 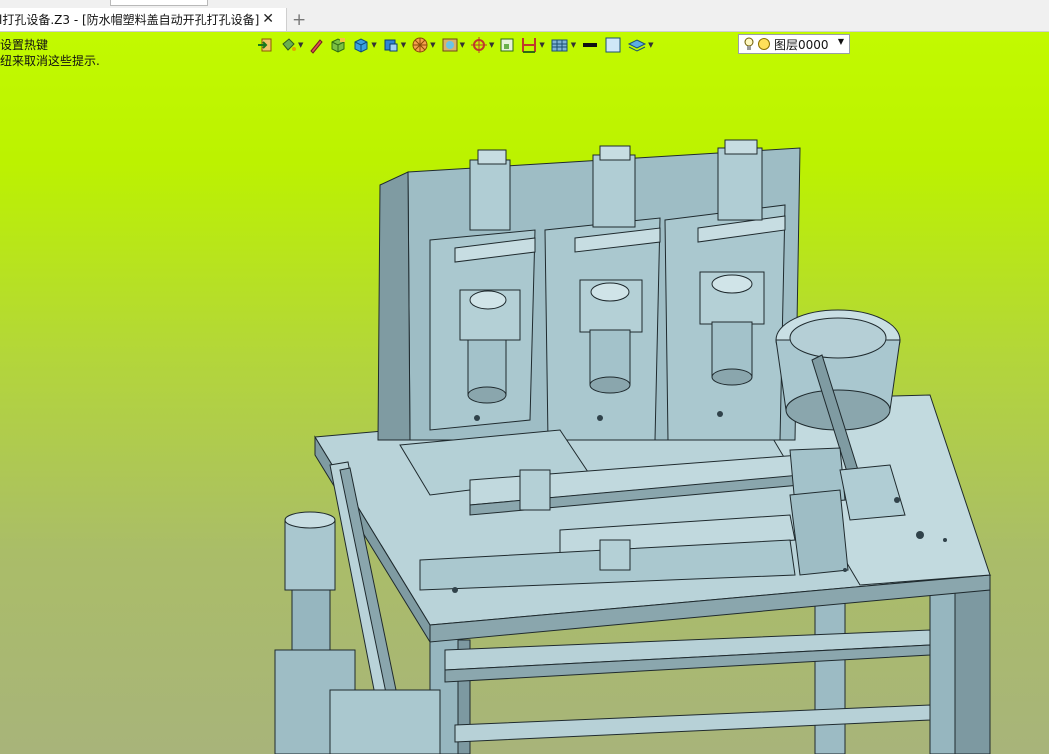 What do you see at coordinates (420, 45) in the screenshot?
I see `wheel-icon` at bounding box center [420, 45].